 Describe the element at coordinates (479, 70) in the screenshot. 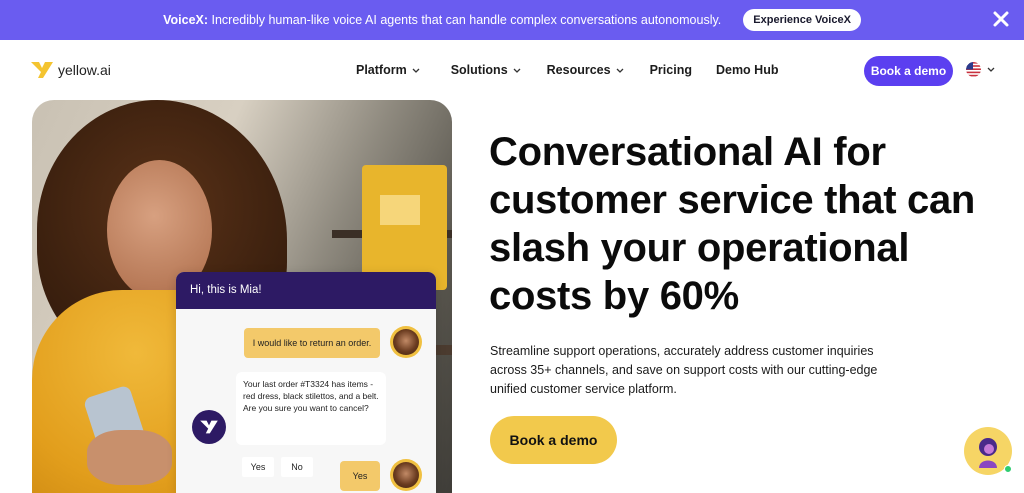

I see `nav-item-label: Solutions` at that location.